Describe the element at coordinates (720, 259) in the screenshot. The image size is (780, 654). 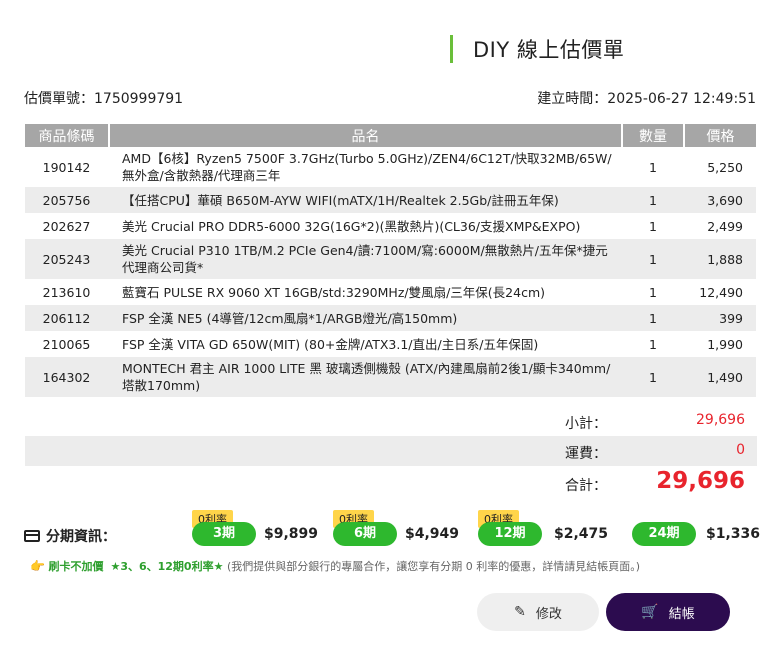
I see `cell-price: 1,888` at that location.